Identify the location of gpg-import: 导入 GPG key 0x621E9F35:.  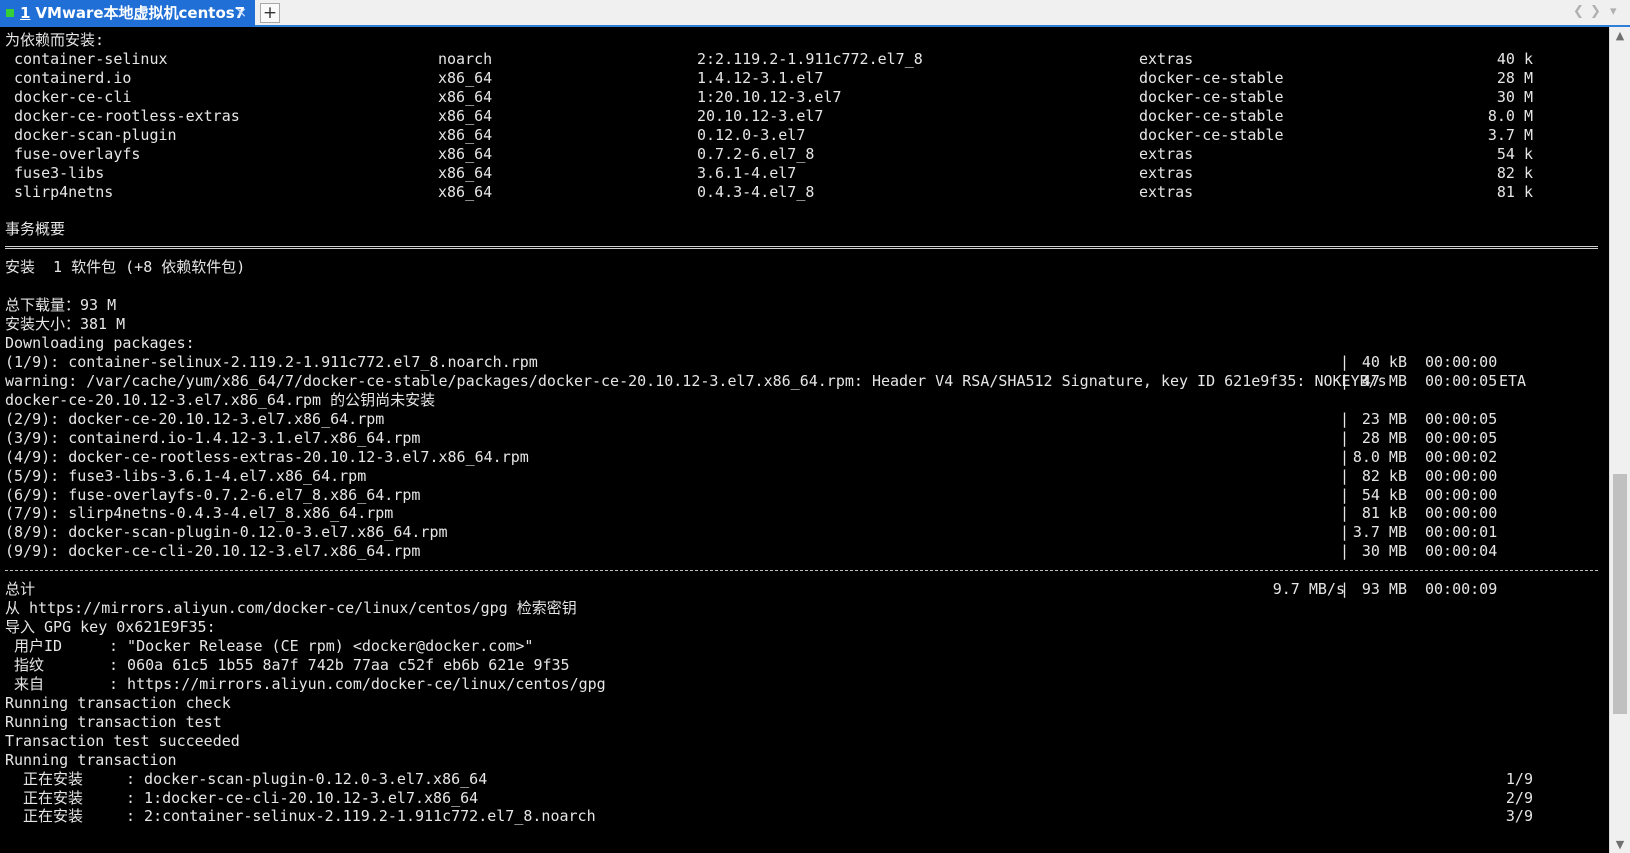
(110, 627).